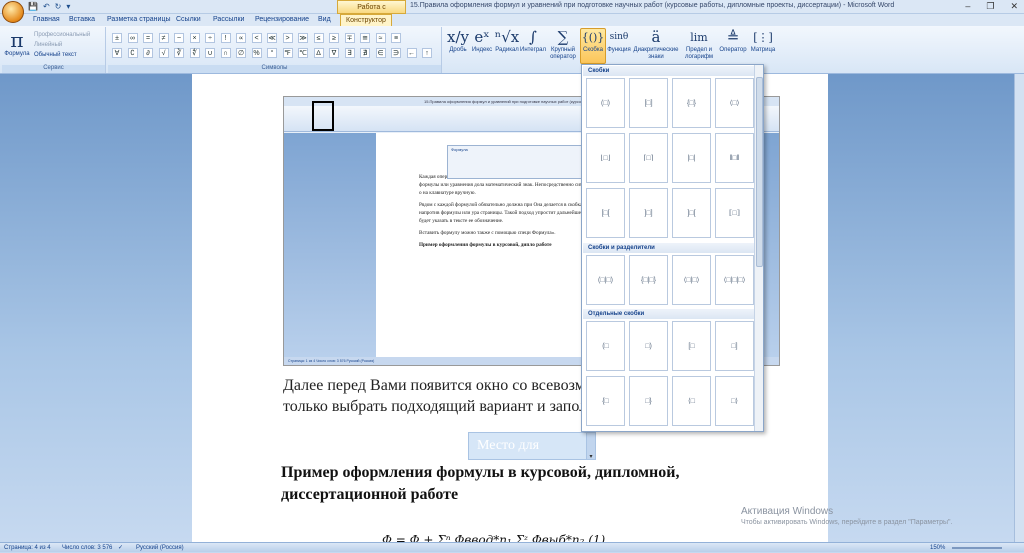 This screenshot has height=553, width=1024. What do you see at coordinates (241, 53) in the screenshot?
I see `symbol-button: ∅` at bounding box center [241, 53].